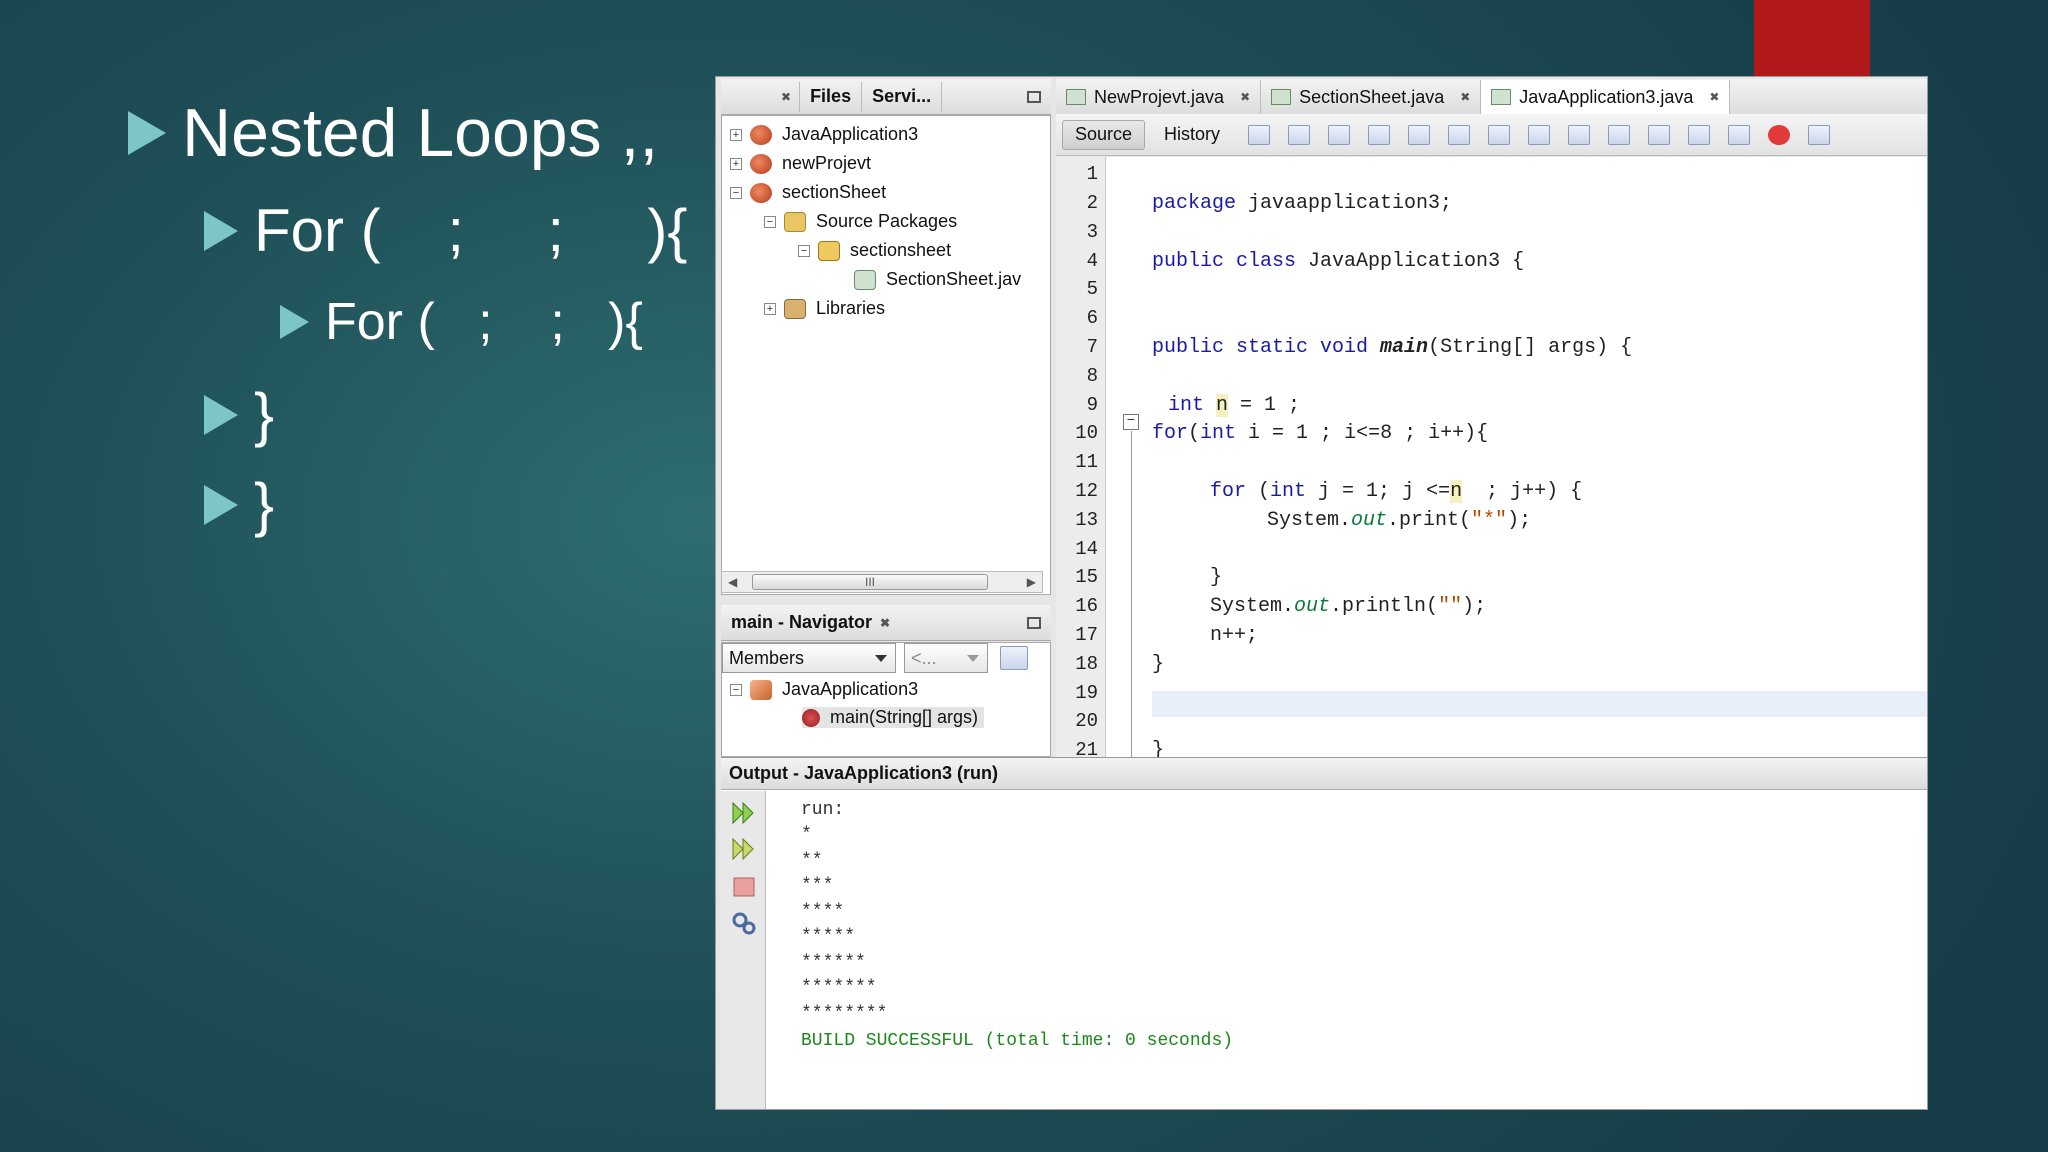  Describe the element at coordinates (1259, 134) in the screenshot. I see `back-icon` at that location.